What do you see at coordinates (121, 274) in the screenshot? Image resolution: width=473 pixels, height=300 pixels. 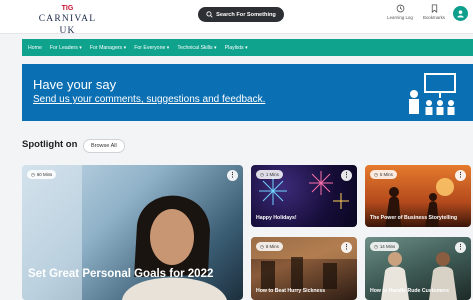 I see `card-title: Set Great Personal Goals for 2022` at bounding box center [121, 274].